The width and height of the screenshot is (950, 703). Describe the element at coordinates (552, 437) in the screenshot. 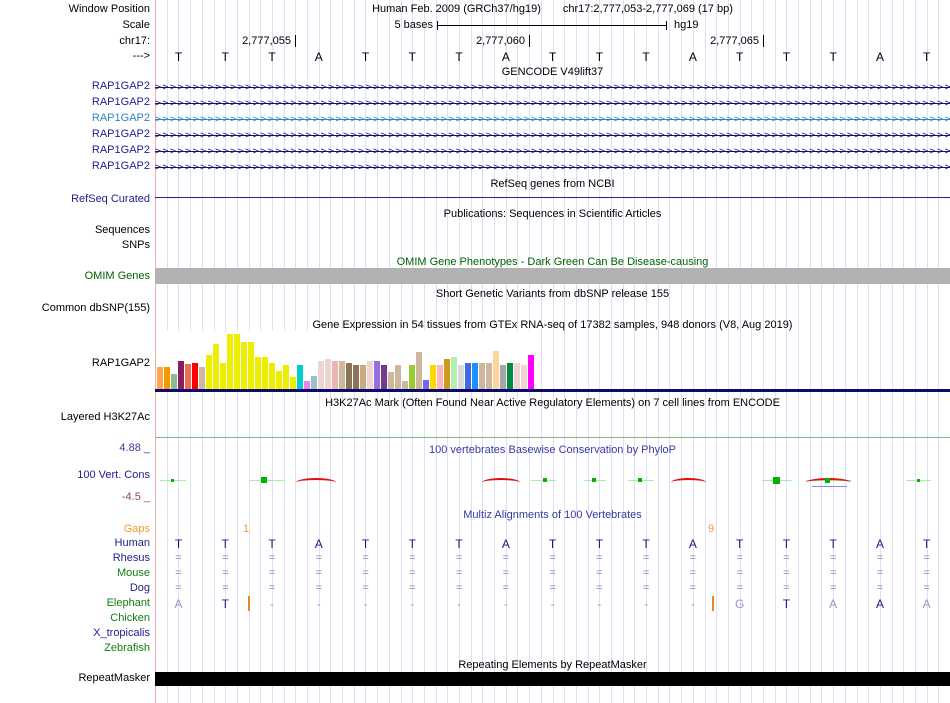

I see `h3k27ac-signal-baseline` at that location.